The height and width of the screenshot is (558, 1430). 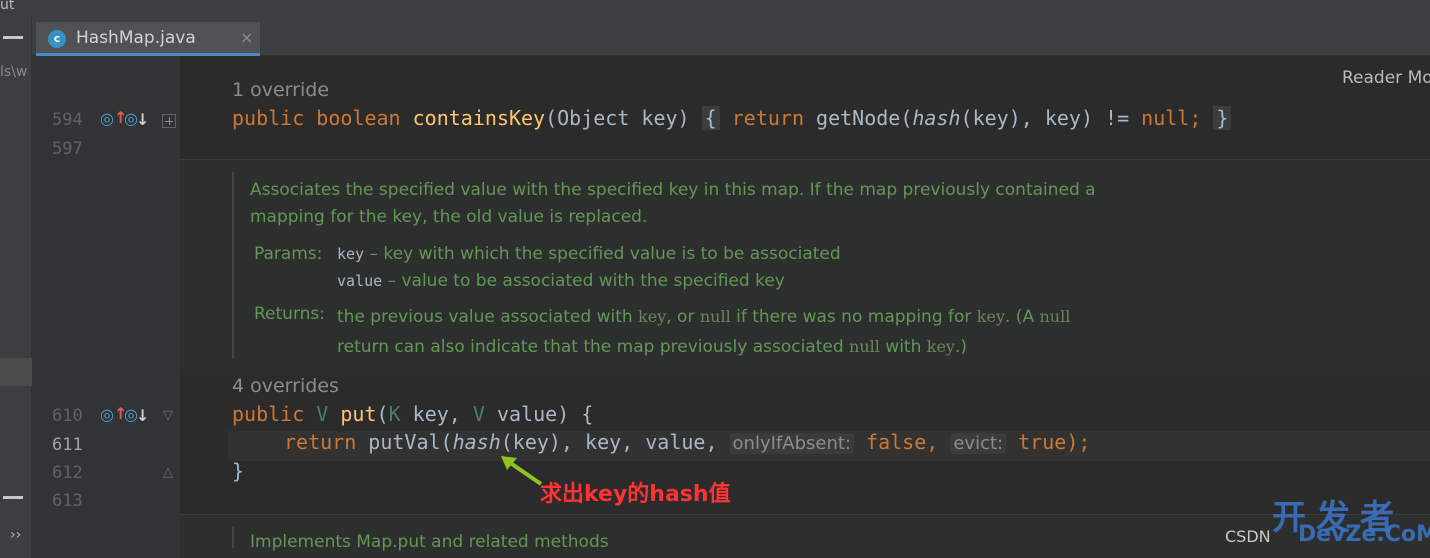 What do you see at coordinates (351, 254) in the screenshot?
I see `param-name: key` at bounding box center [351, 254].